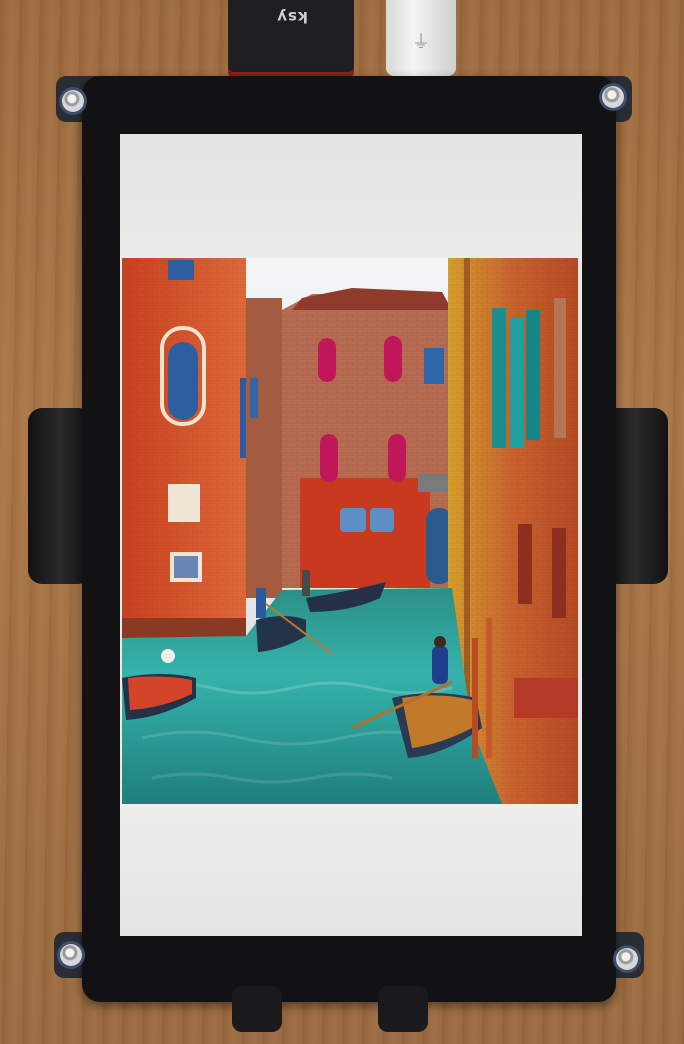 This screenshot has height=1044, width=684. What do you see at coordinates (71, 955) in the screenshot?
I see `screw-bottom-left-icon` at bounding box center [71, 955].